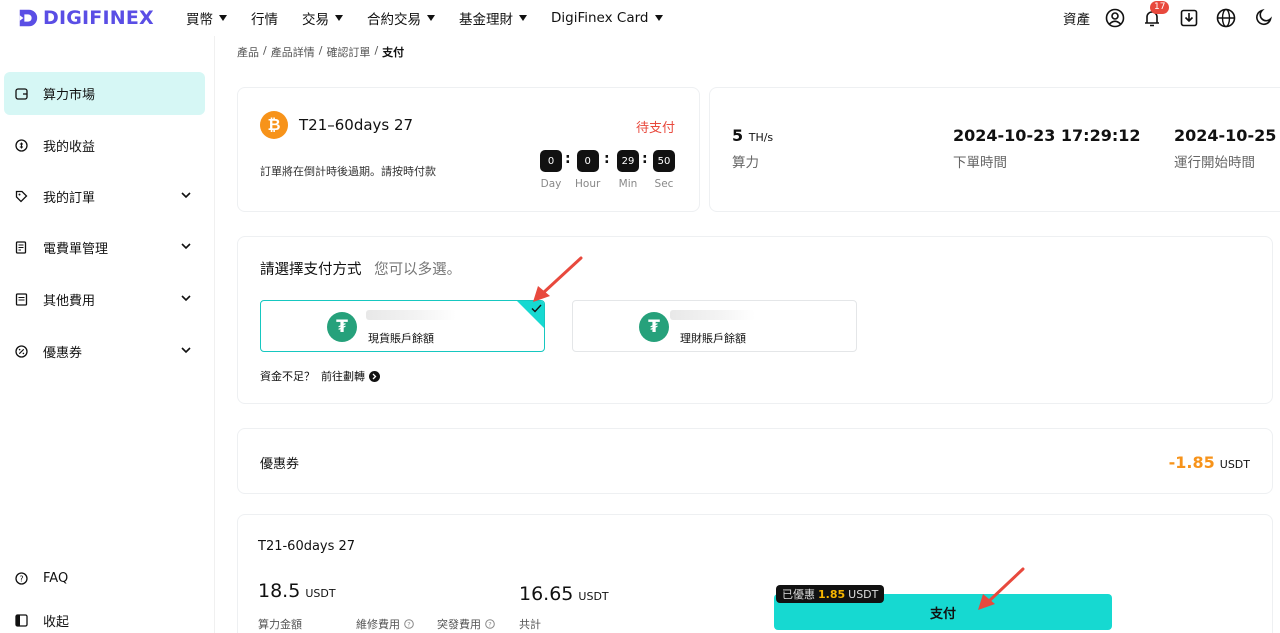  I want to click on sidebar-item-coupons: 優惠券, so click(104, 351).